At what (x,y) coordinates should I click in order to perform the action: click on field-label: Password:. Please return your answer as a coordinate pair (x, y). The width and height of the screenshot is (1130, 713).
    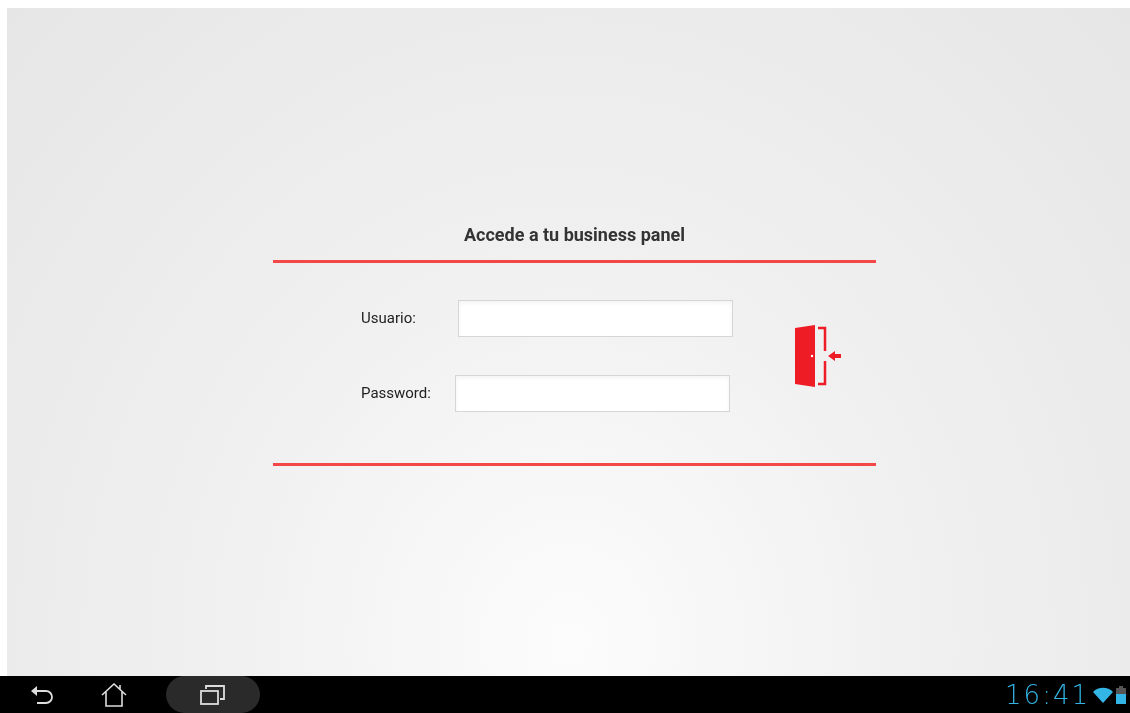
    Looking at the image, I should click on (396, 393).